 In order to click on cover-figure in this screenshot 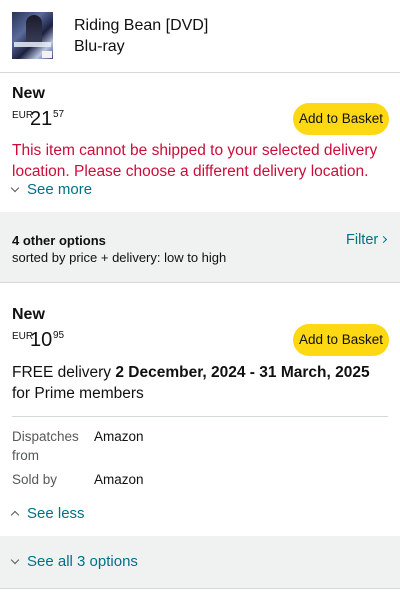, I will do `click(34, 30)`.